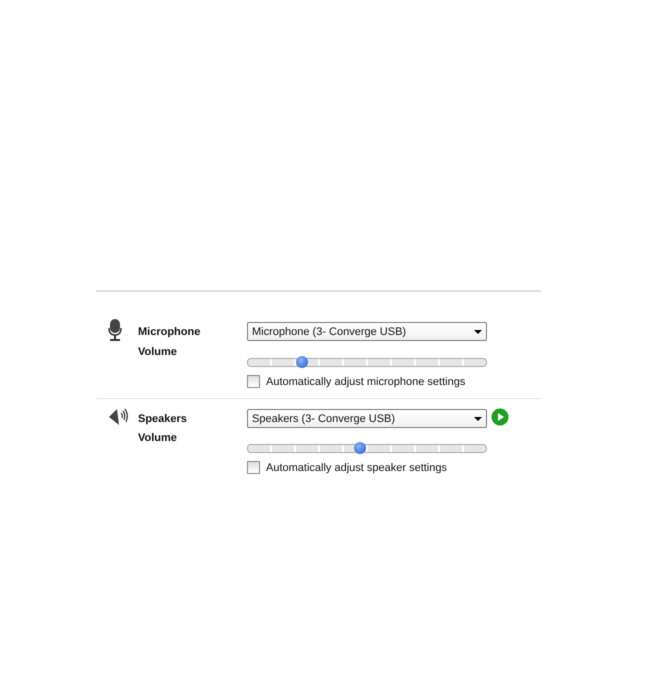 The width and height of the screenshot is (649, 678). Describe the element at coordinates (366, 382) in the screenshot. I see `checkbox-label: Automatically adjust microphone settings` at that location.